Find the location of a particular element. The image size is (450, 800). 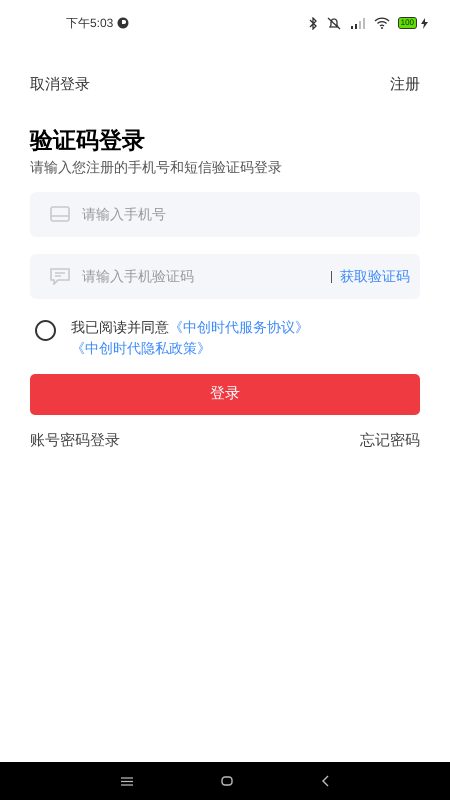

agreement-text: 我已阅读并同意《中创时代服务协议》 《中创时代隐私政策》 is located at coordinates (190, 338).